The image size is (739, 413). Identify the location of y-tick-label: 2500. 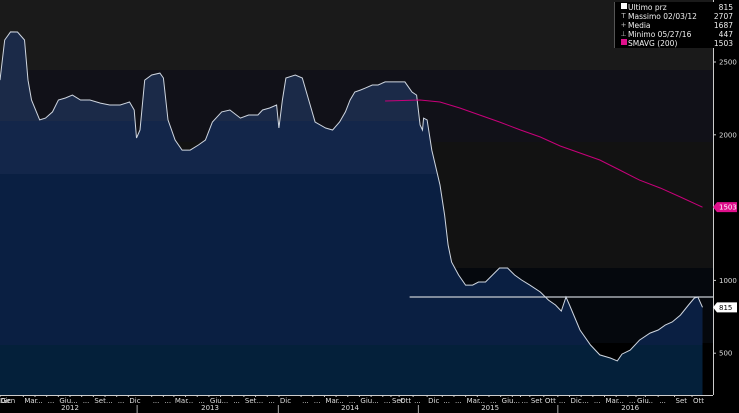
(728, 63).